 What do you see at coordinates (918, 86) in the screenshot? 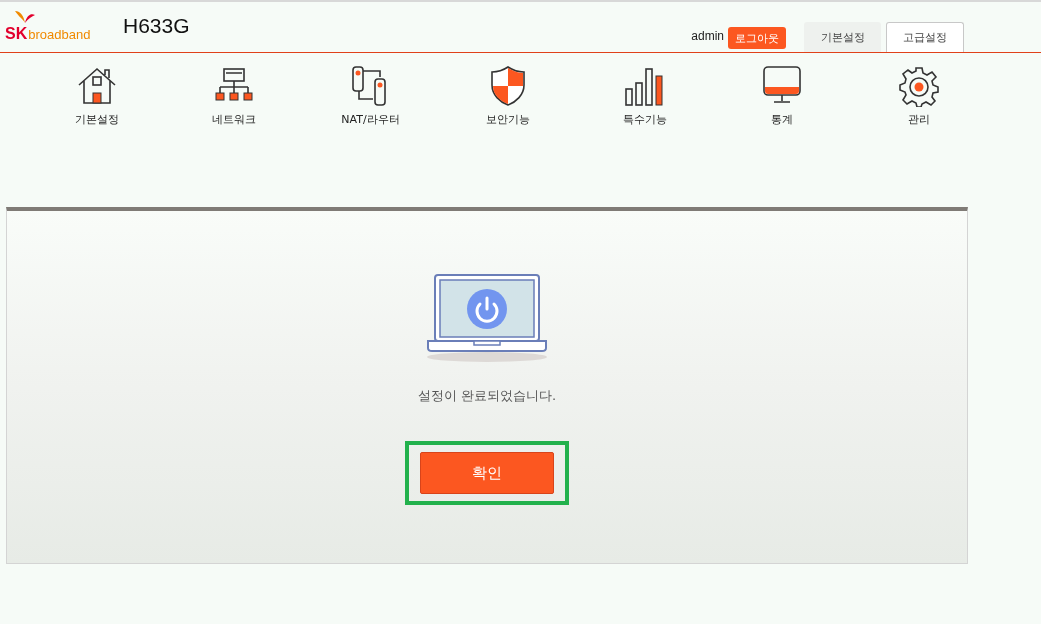
I see `settings-icon` at bounding box center [918, 86].